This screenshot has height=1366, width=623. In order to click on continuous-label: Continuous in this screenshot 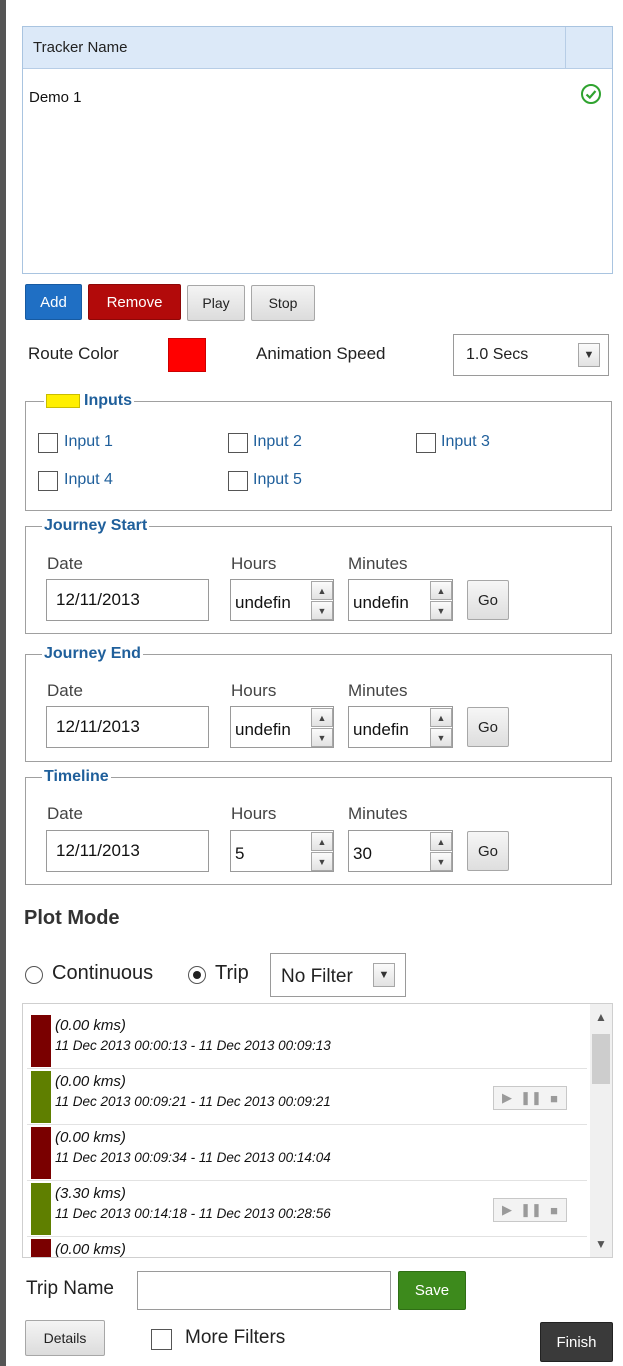, I will do `click(102, 973)`.